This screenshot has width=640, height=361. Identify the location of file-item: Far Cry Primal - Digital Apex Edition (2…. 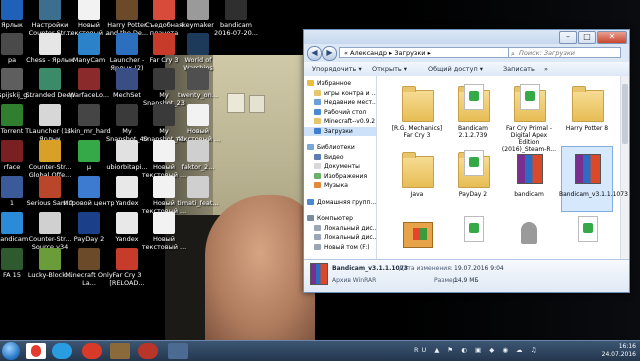
(529, 117).